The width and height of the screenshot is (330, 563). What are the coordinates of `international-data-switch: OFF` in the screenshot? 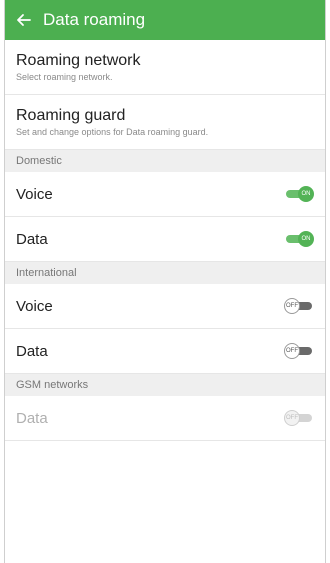 It's located at (299, 351).